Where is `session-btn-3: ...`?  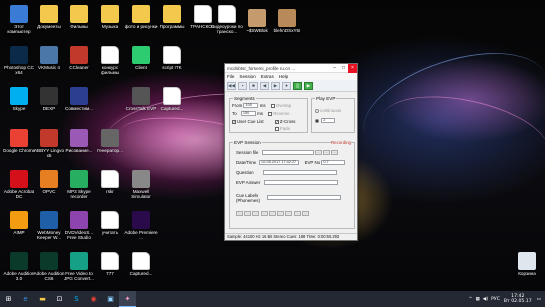 session-btn-3: ... is located at coordinates (335, 153).